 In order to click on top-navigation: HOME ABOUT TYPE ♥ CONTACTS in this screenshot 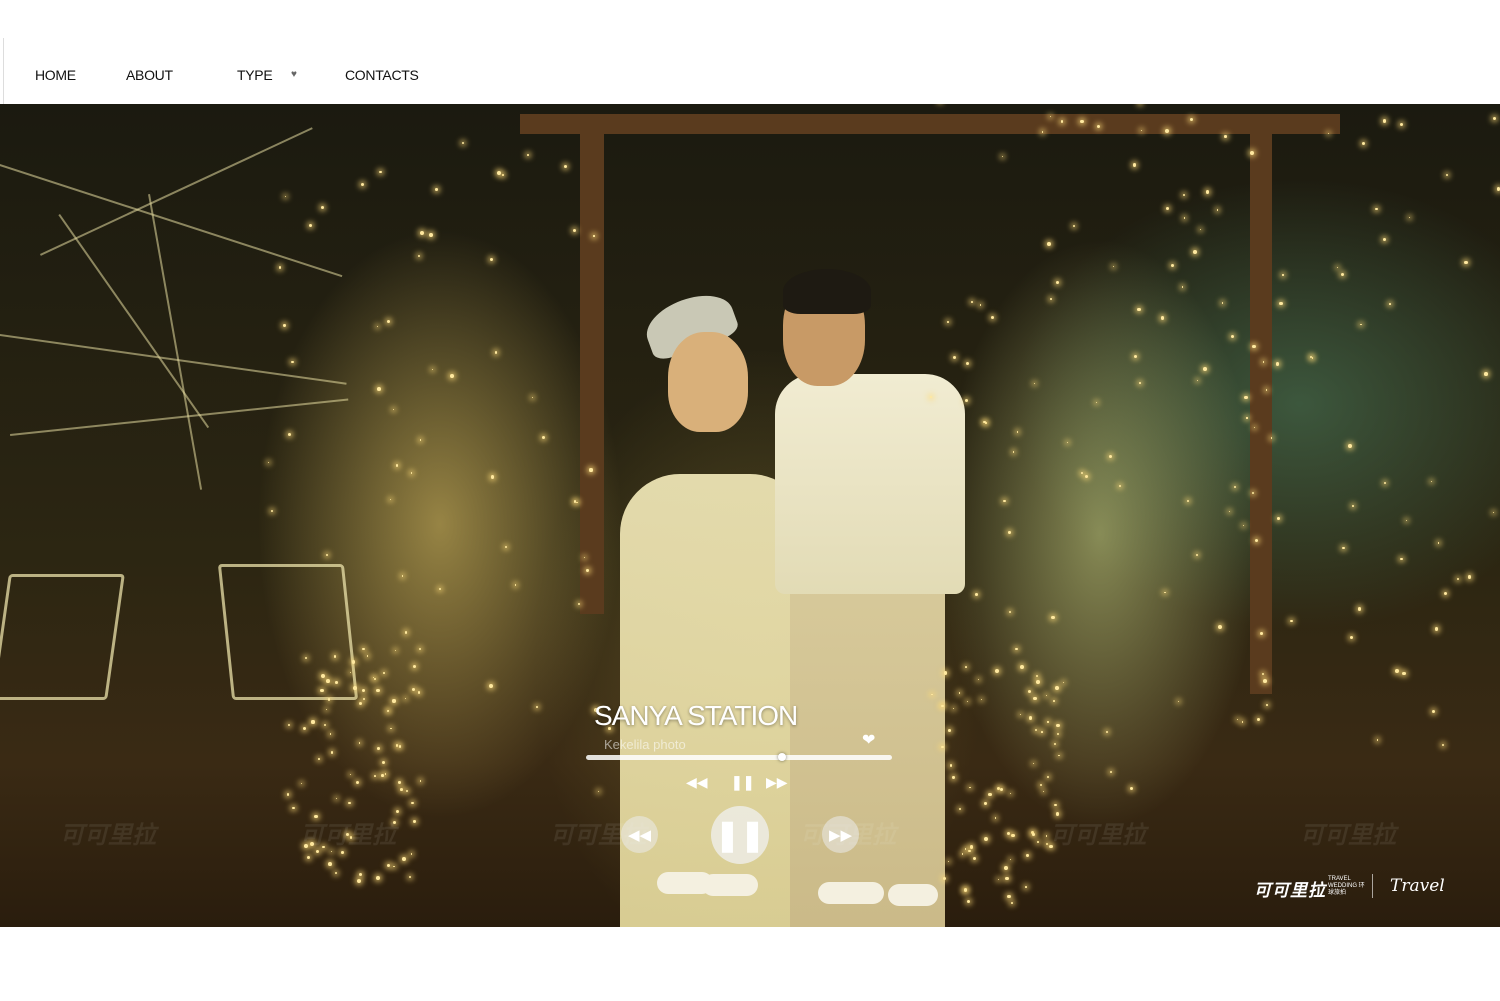, I will do `click(357, 71)`.